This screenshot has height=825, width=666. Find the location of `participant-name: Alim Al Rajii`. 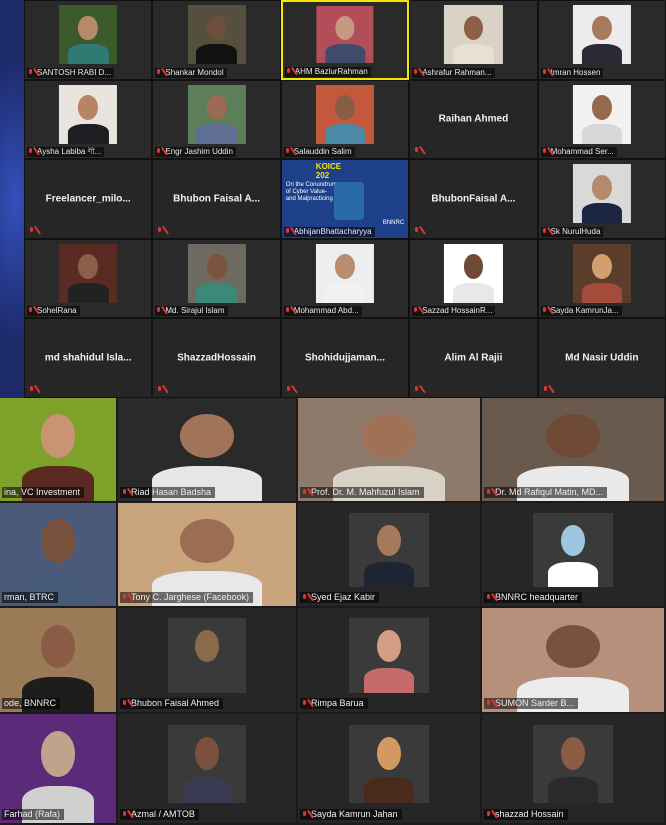

participant-name: Alim Al Rajii is located at coordinates (473, 358).